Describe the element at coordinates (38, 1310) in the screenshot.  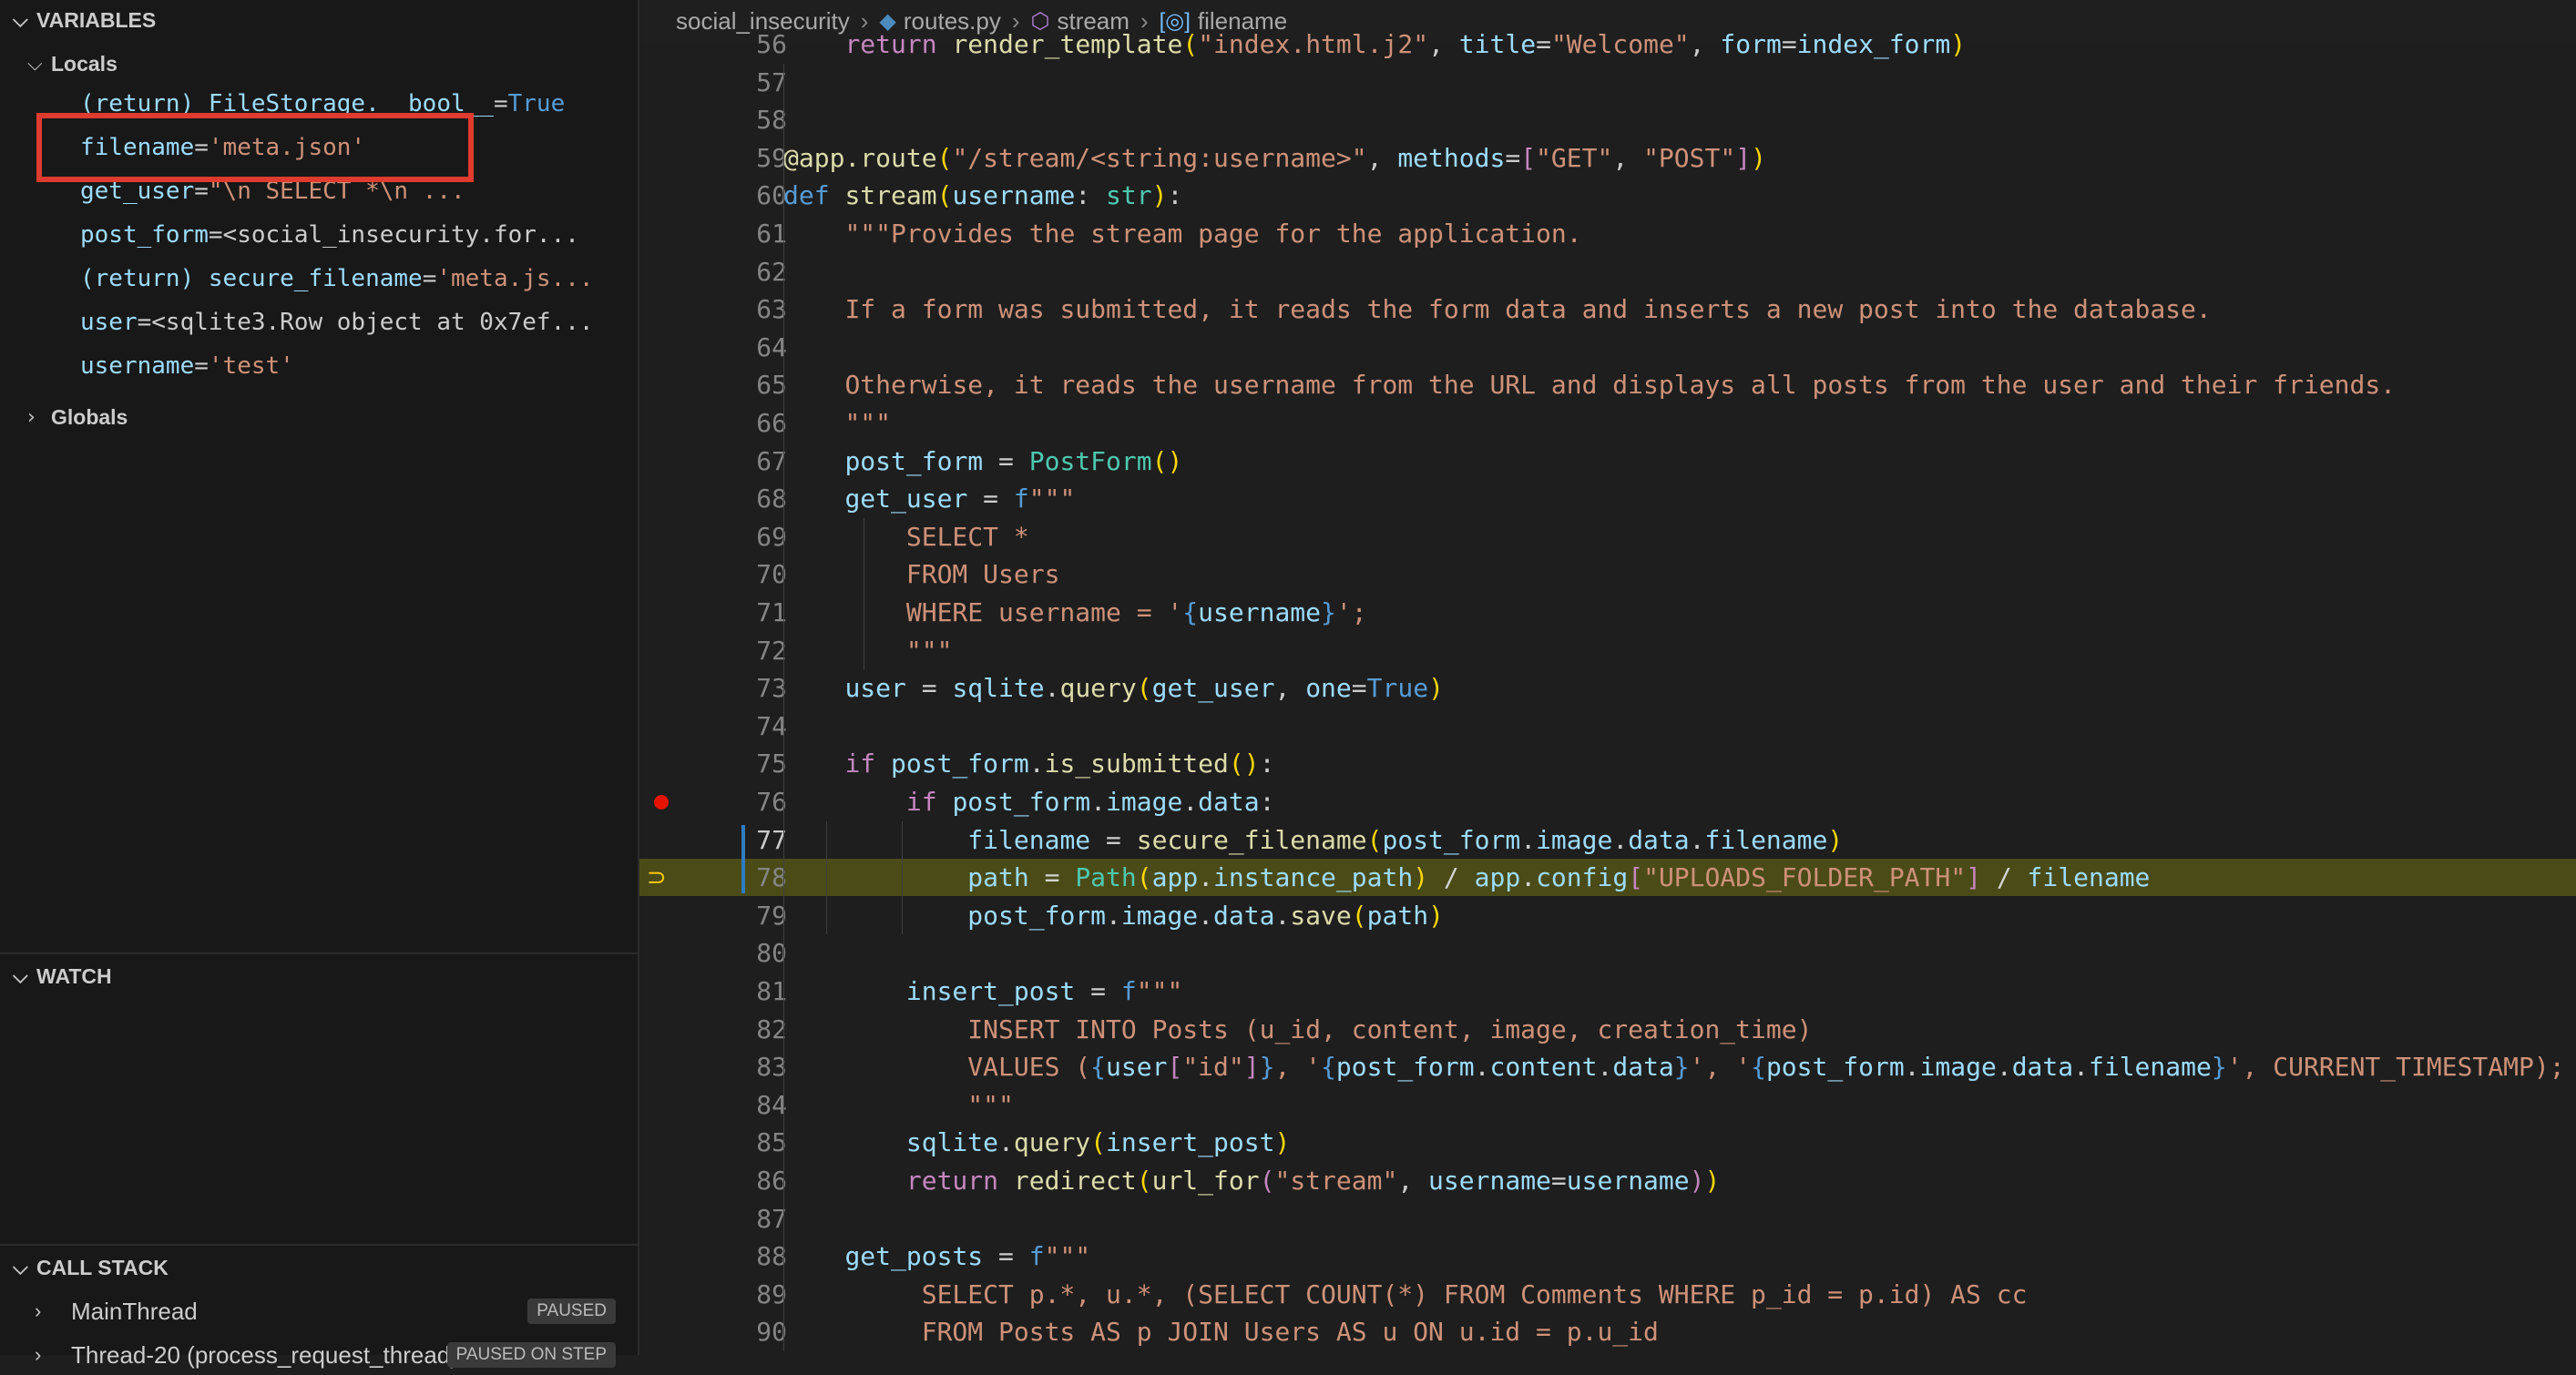
I see `chevron-right-icon: ›` at that location.